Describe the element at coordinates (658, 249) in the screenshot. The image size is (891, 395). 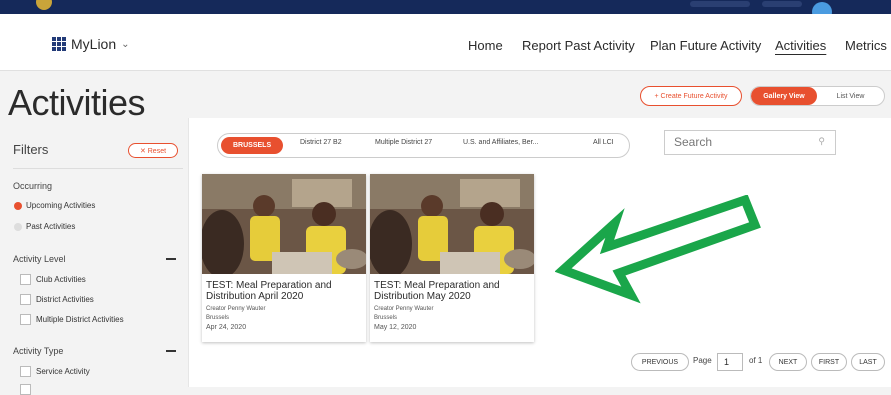
I see `green-arrow-annotation` at that location.